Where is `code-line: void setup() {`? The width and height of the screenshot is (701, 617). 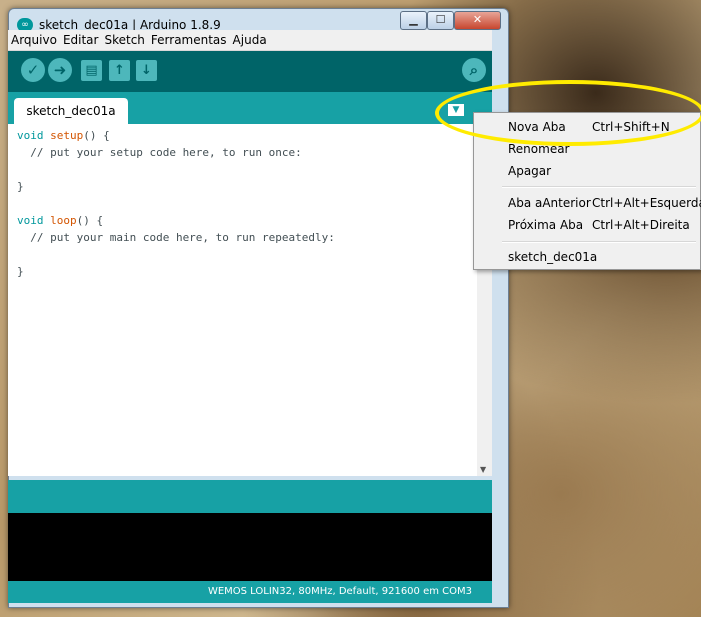 code-line: void setup() { is located at coordinates (63, 135).